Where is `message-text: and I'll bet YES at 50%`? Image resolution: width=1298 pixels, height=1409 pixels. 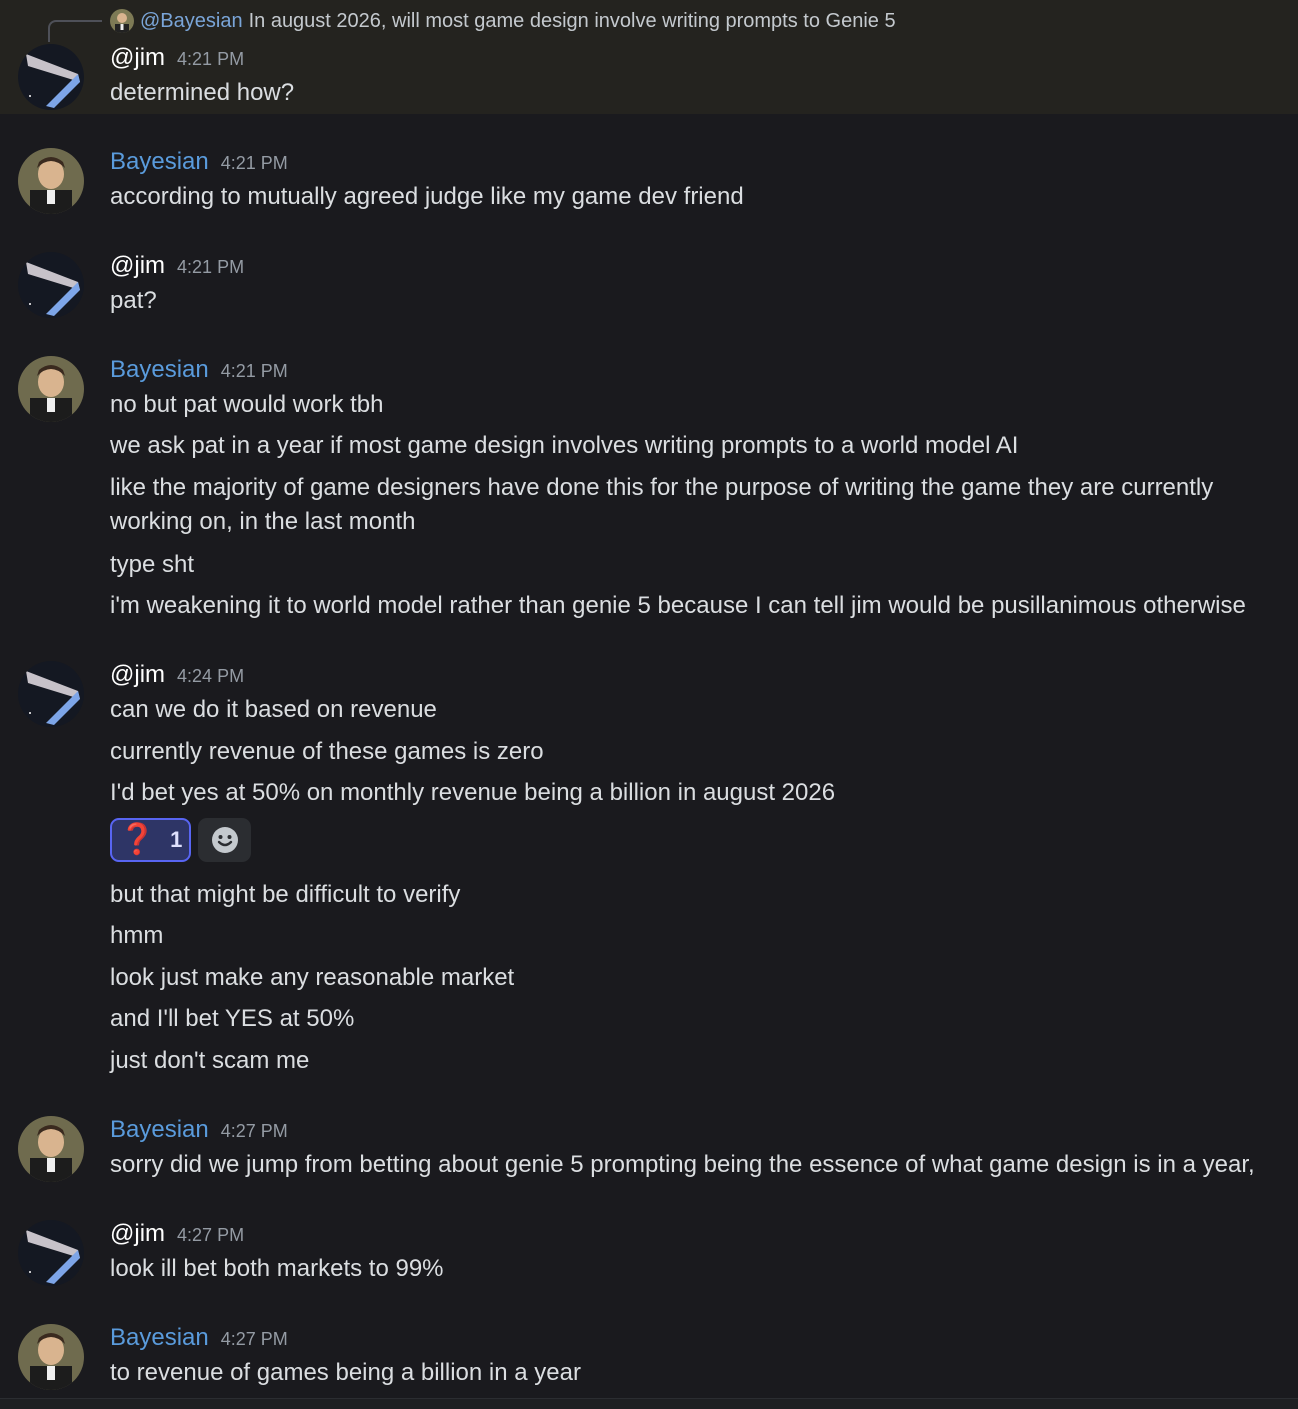 message-text: and I'll bet YES at 50% is located at coordinates (232, 1018).